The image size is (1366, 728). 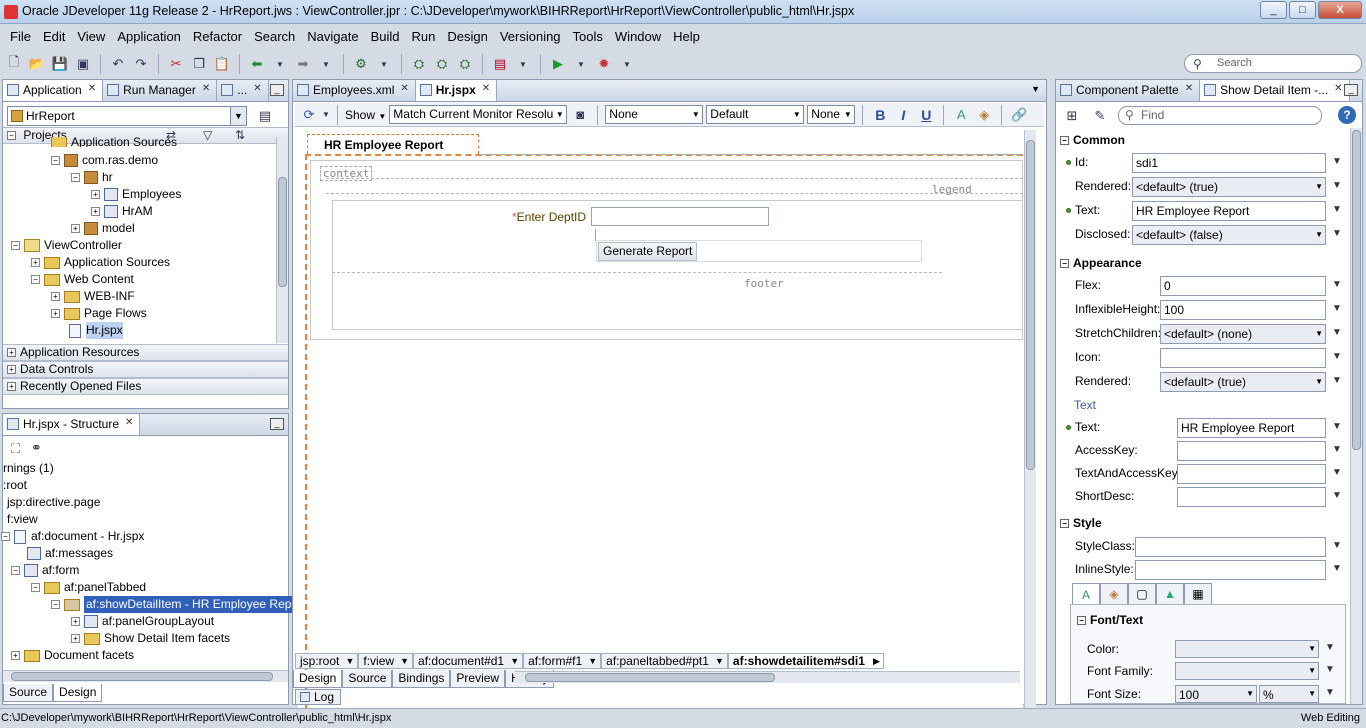 What do you see at coordinates (28, 468) in the screenshot?
I see `tree-item: rnings (1)` at bounding box center [28, 468].